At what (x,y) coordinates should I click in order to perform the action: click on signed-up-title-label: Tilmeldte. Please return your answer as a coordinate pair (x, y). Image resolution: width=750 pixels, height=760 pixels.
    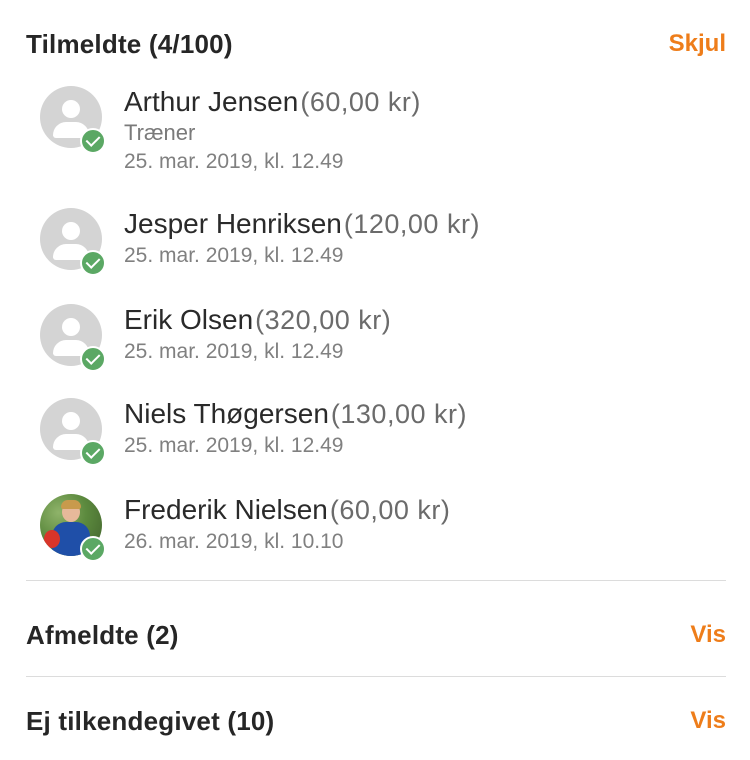
    Looking at the image, I should click on (84, 43).